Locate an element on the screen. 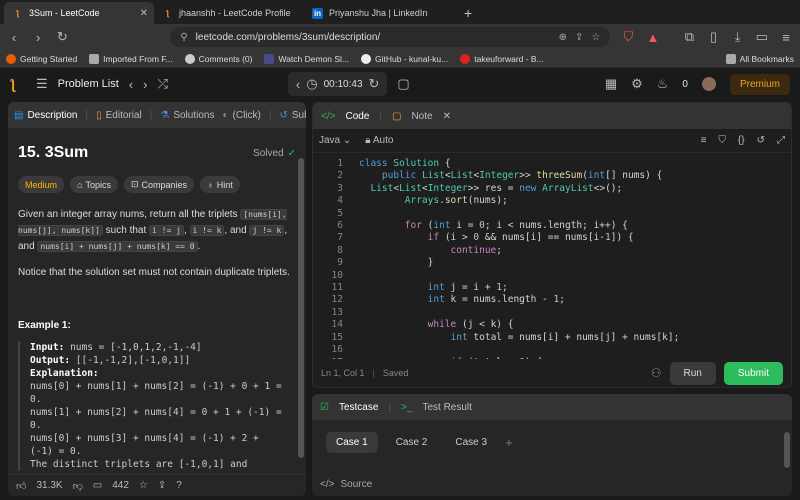 Image resolution: width=800 pixels, height=500 pixels. browser-tab-profile: ƪ jhaanshh - LeetCode Profile is located at coordinates (229, 13).